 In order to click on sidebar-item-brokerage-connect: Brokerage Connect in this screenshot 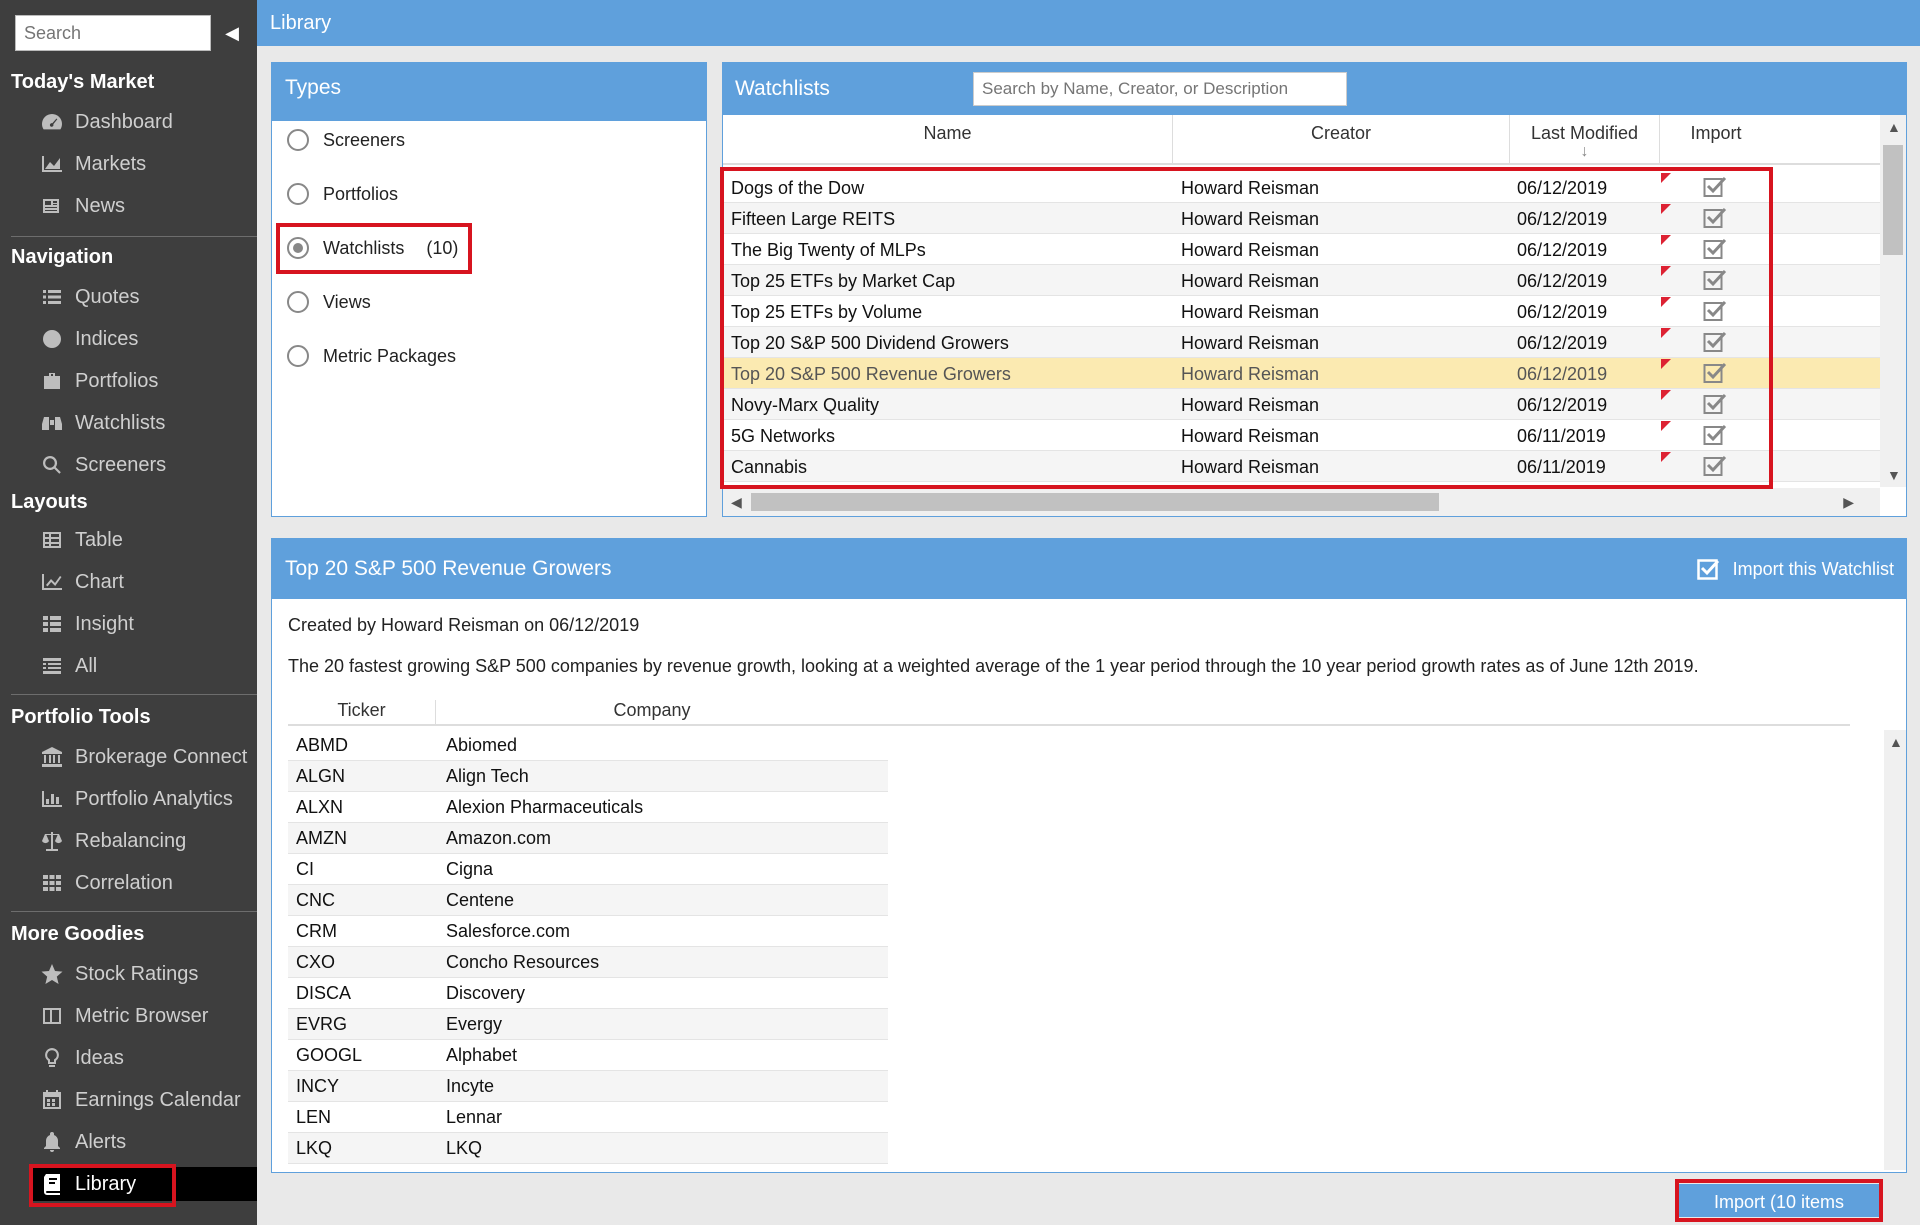, I will do `click(148, 757)`.